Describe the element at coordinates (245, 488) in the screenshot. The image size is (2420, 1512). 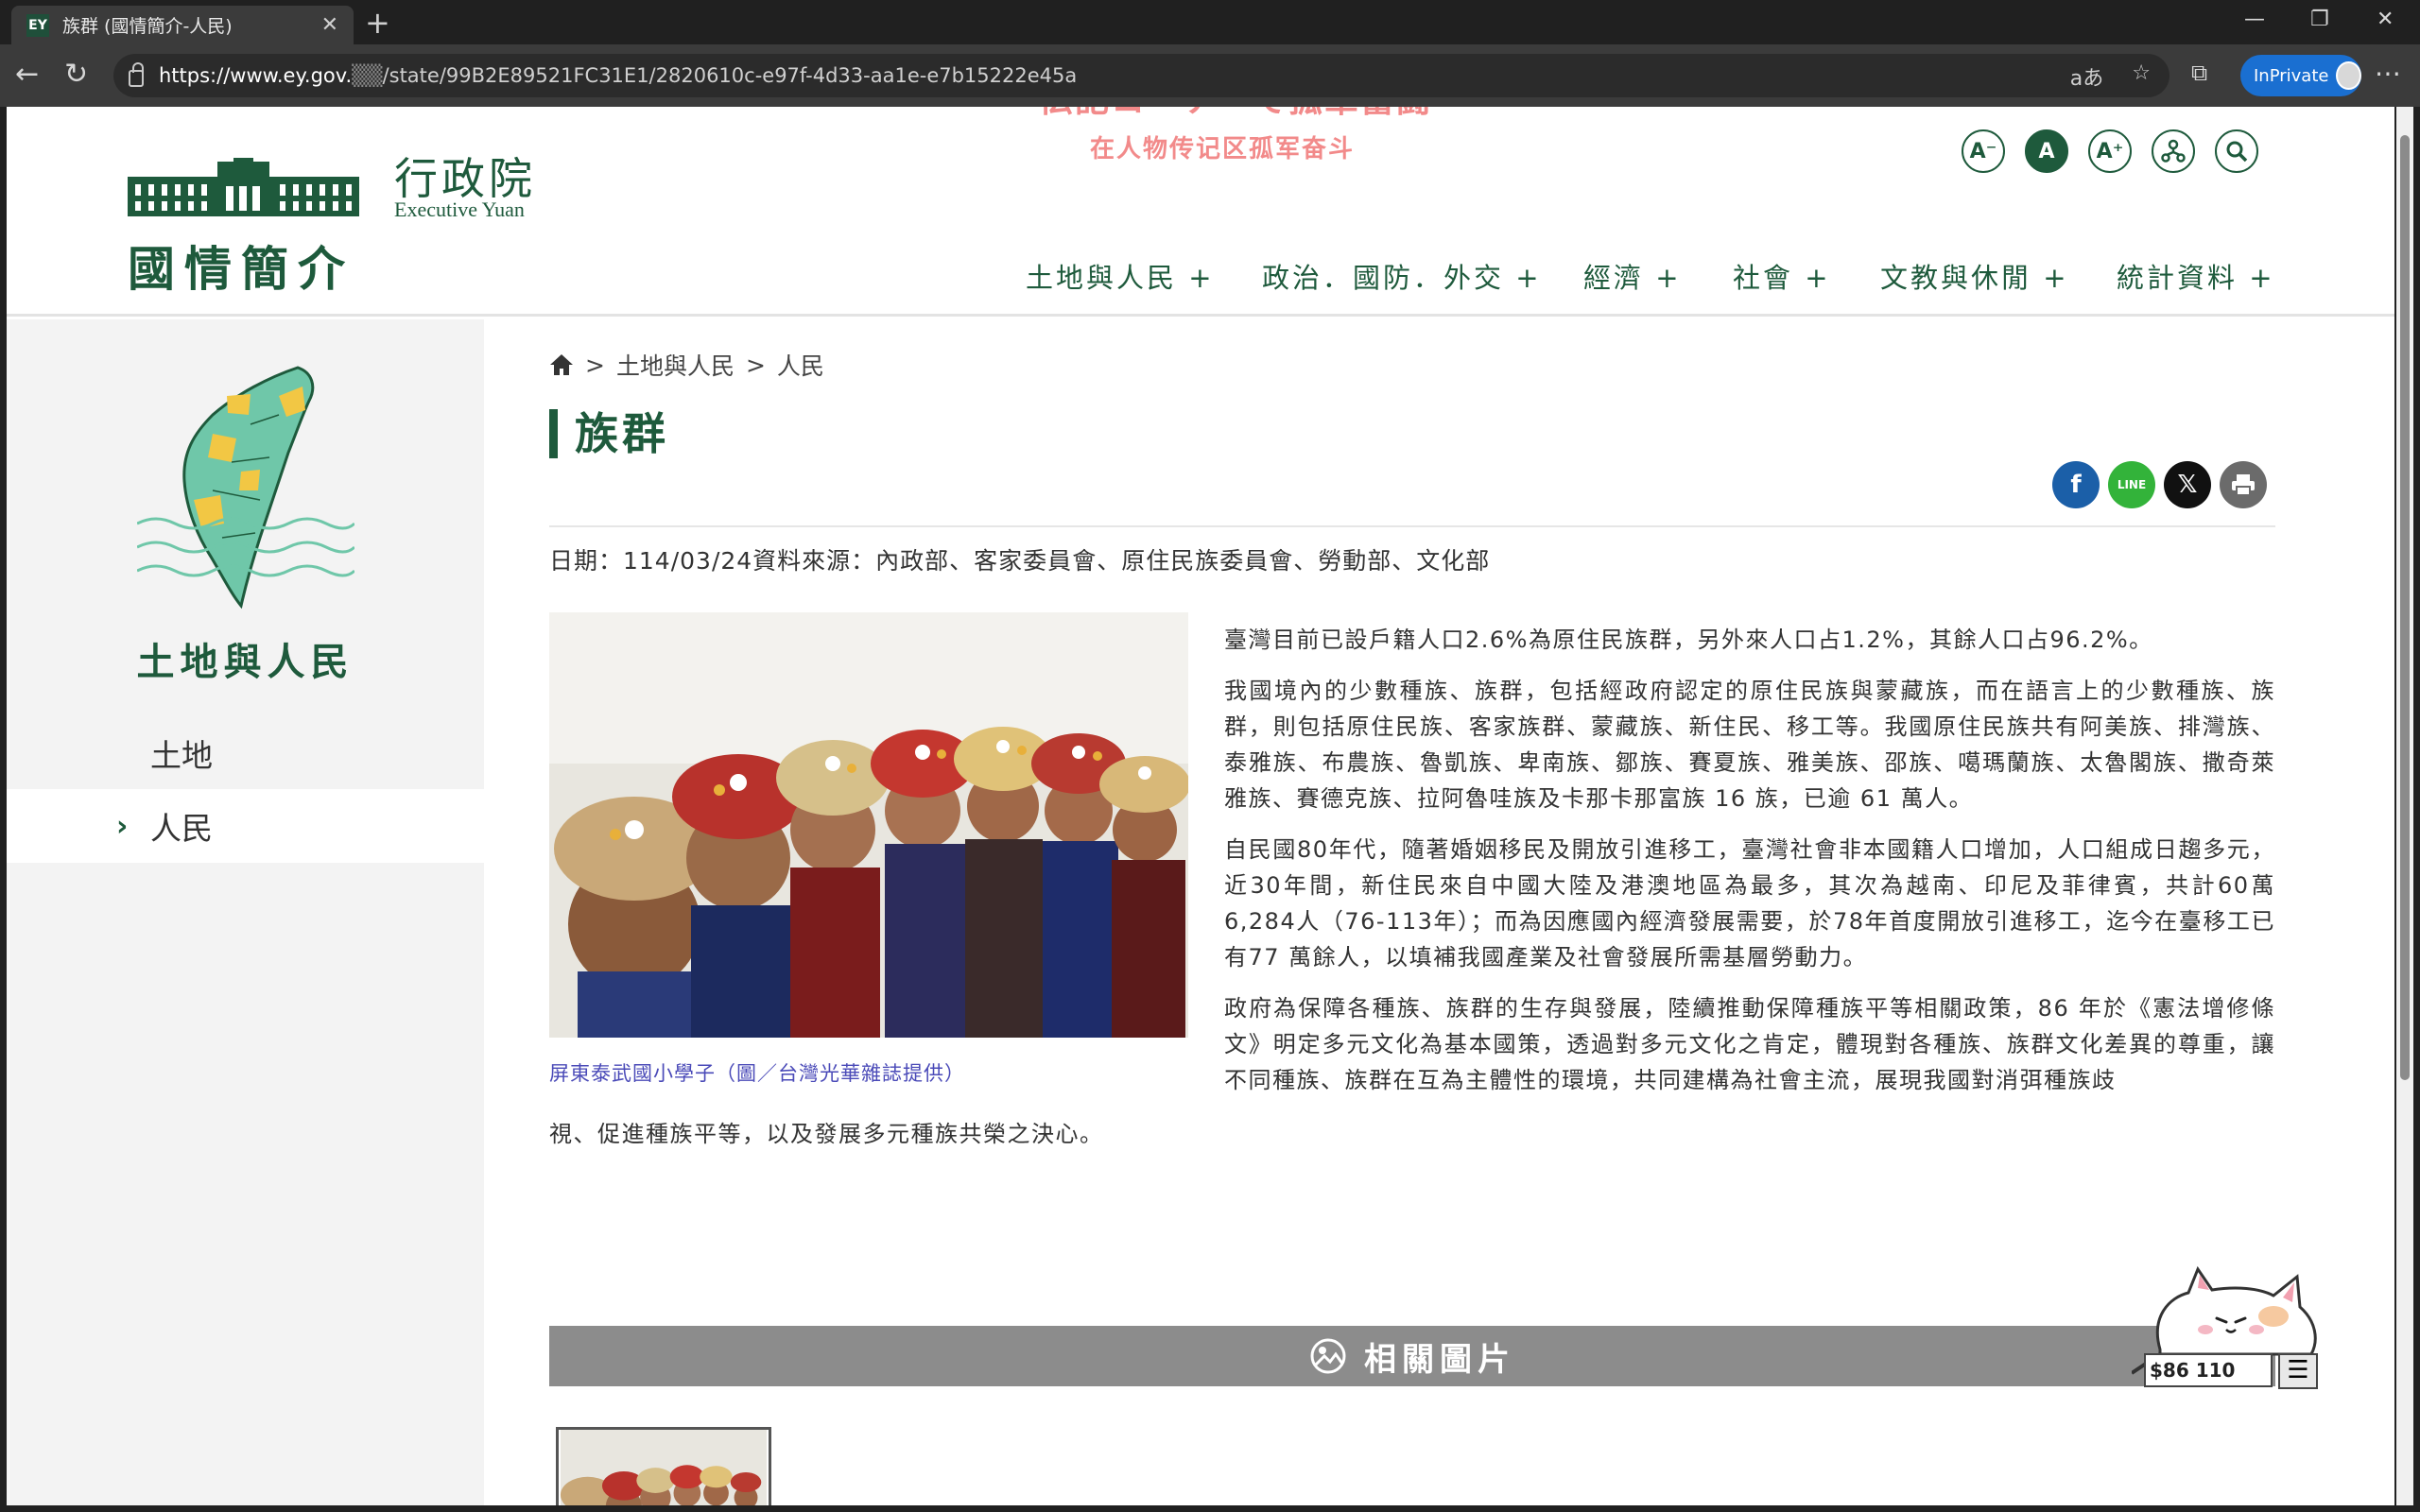
I see `taiwan-map-icon` at that location.